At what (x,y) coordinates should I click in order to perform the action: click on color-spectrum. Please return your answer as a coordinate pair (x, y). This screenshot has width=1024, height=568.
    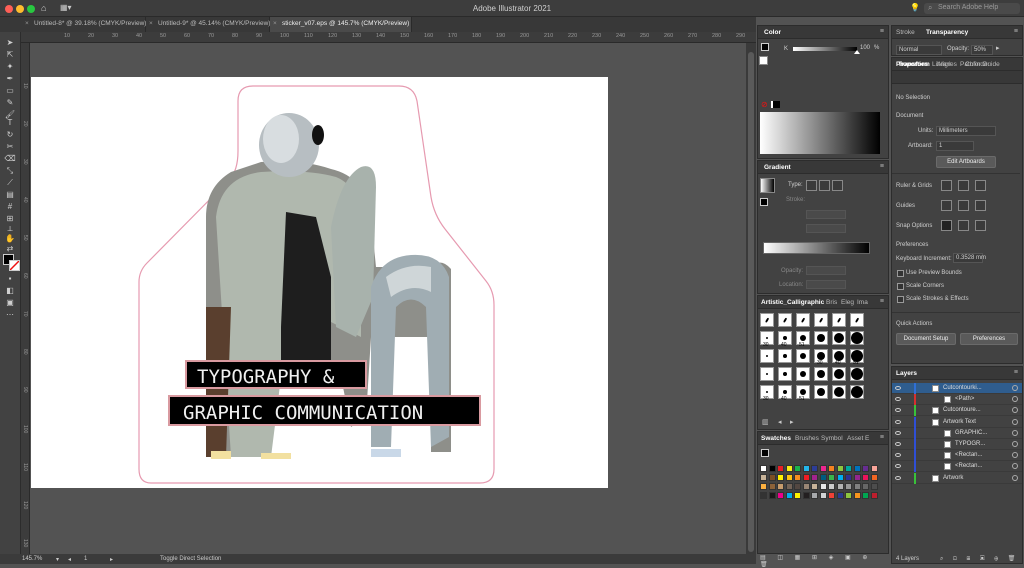
    Looking at the image, I should click on (820, 133).